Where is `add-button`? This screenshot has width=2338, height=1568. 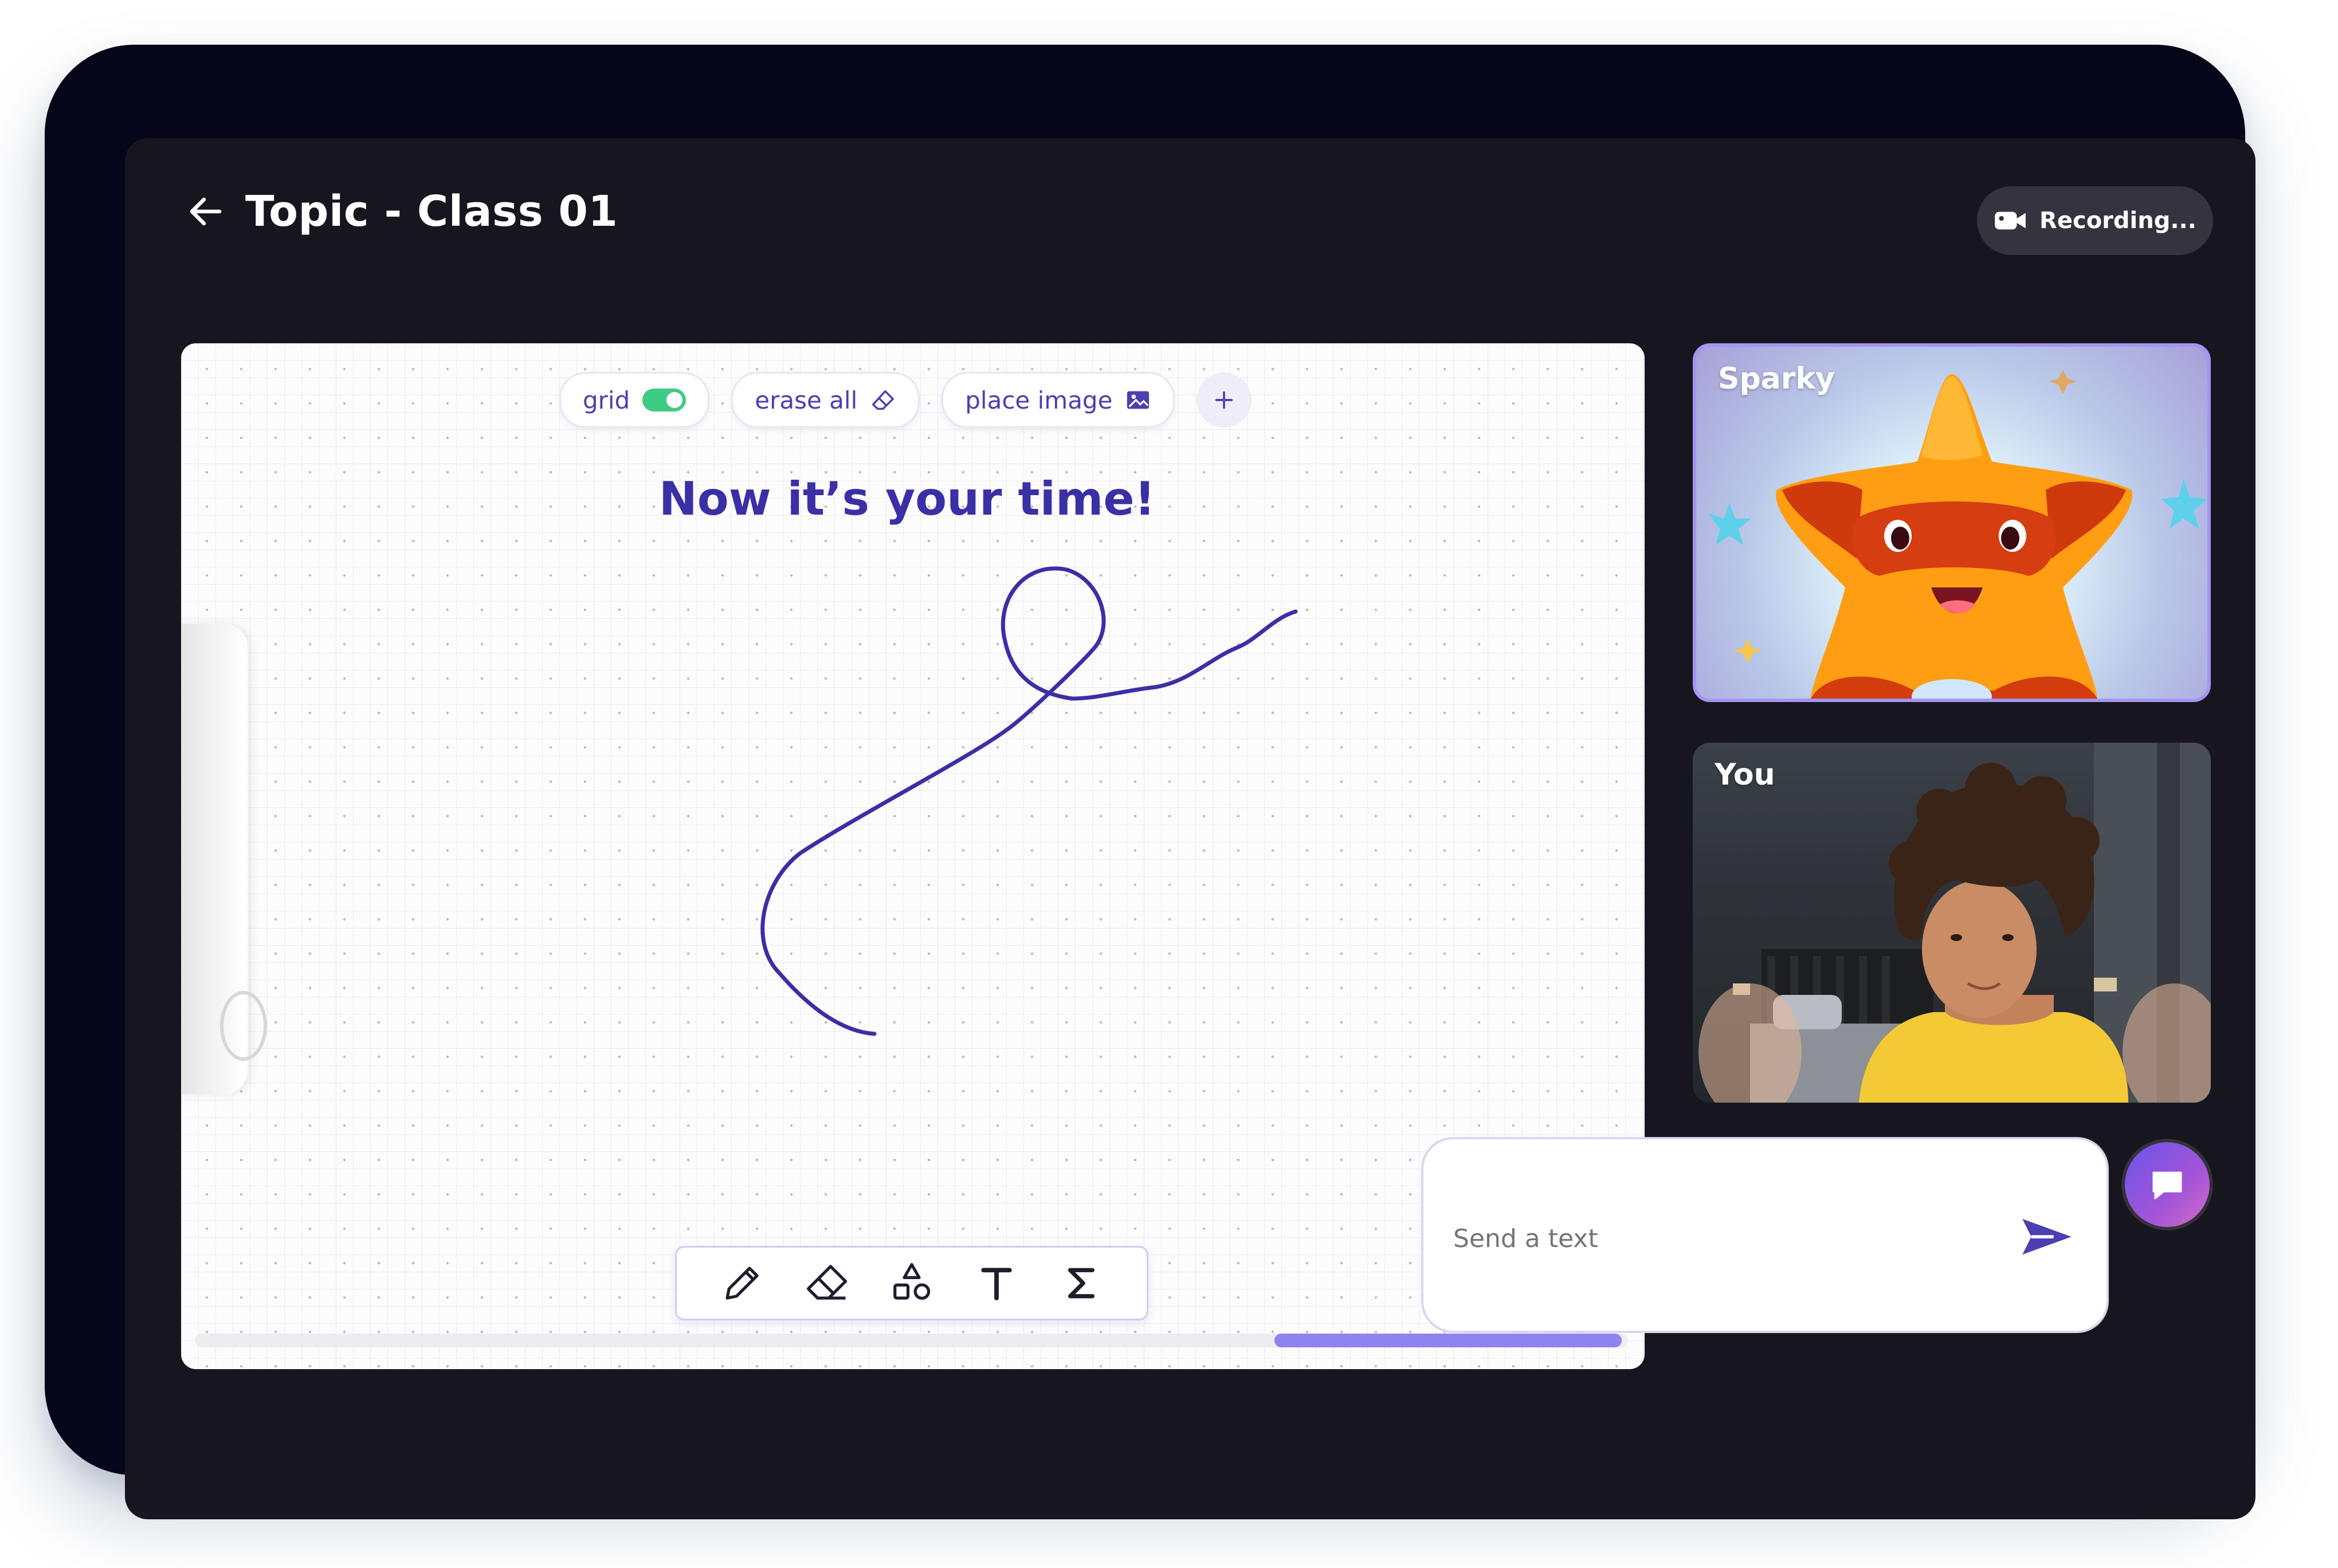
add-button is located at coordinates (1224, 400).